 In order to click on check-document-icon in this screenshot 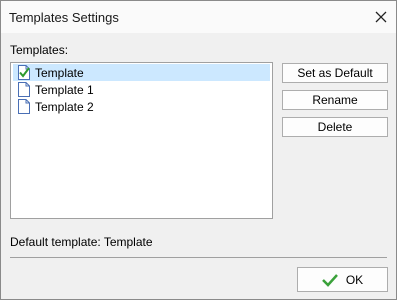, I will do `click(24, 72)`.